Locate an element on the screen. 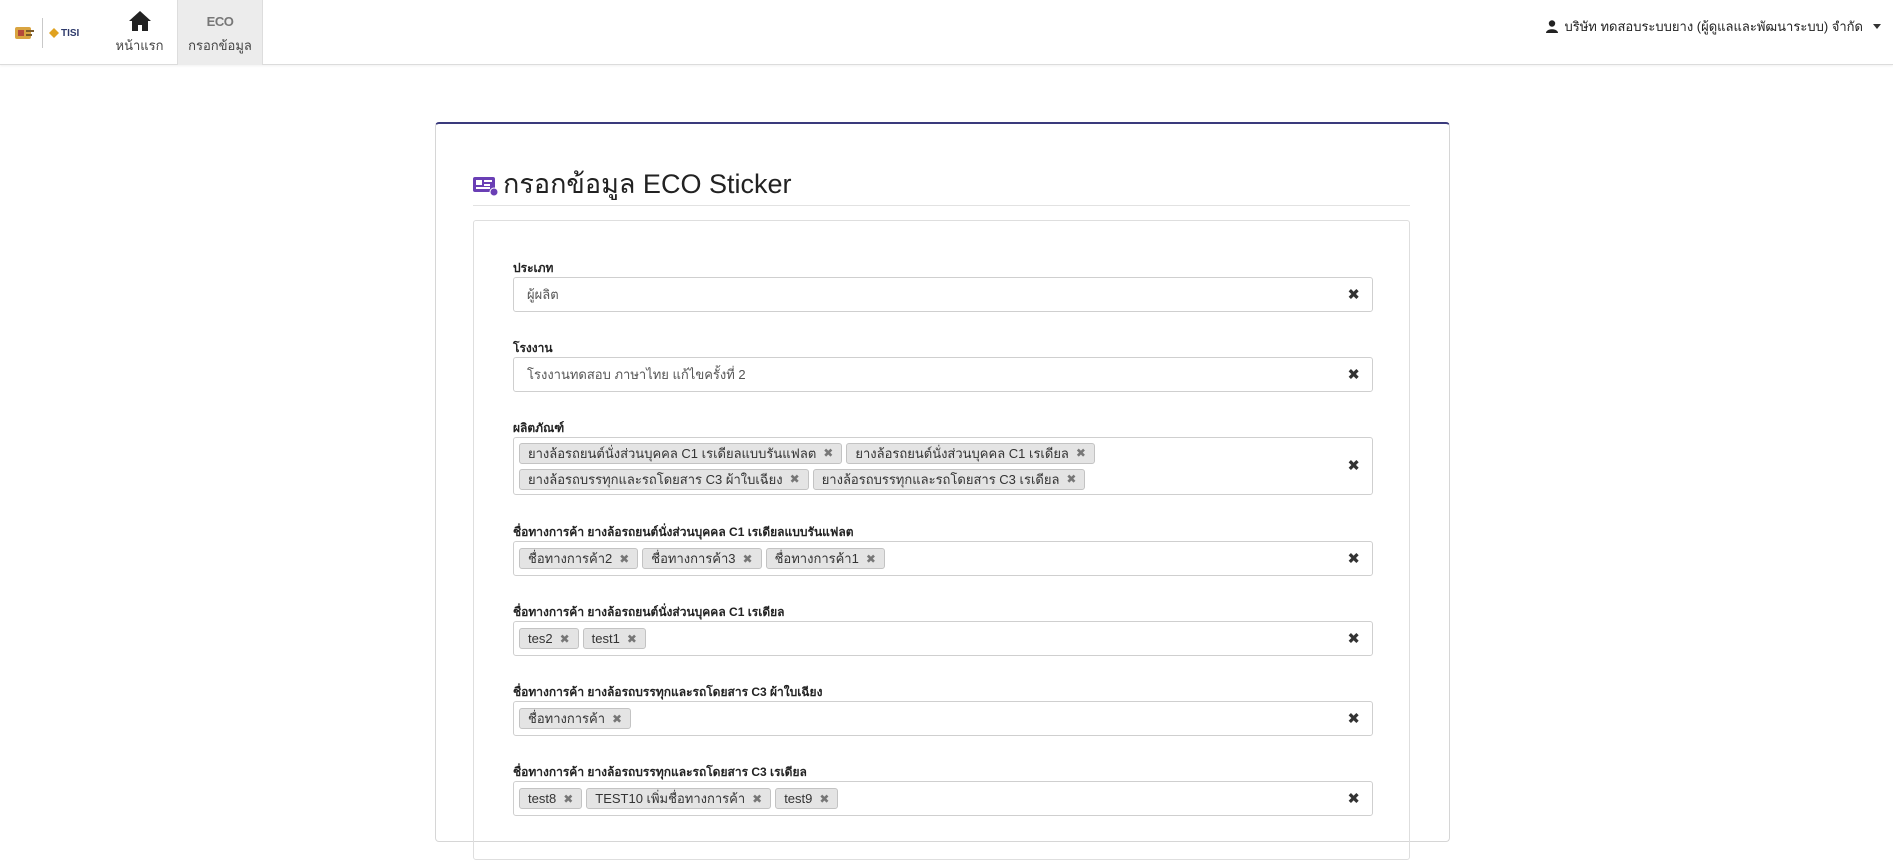 The width and height of the screenshot is (1893, 860). home-icon is located at coordinates (140, 21).